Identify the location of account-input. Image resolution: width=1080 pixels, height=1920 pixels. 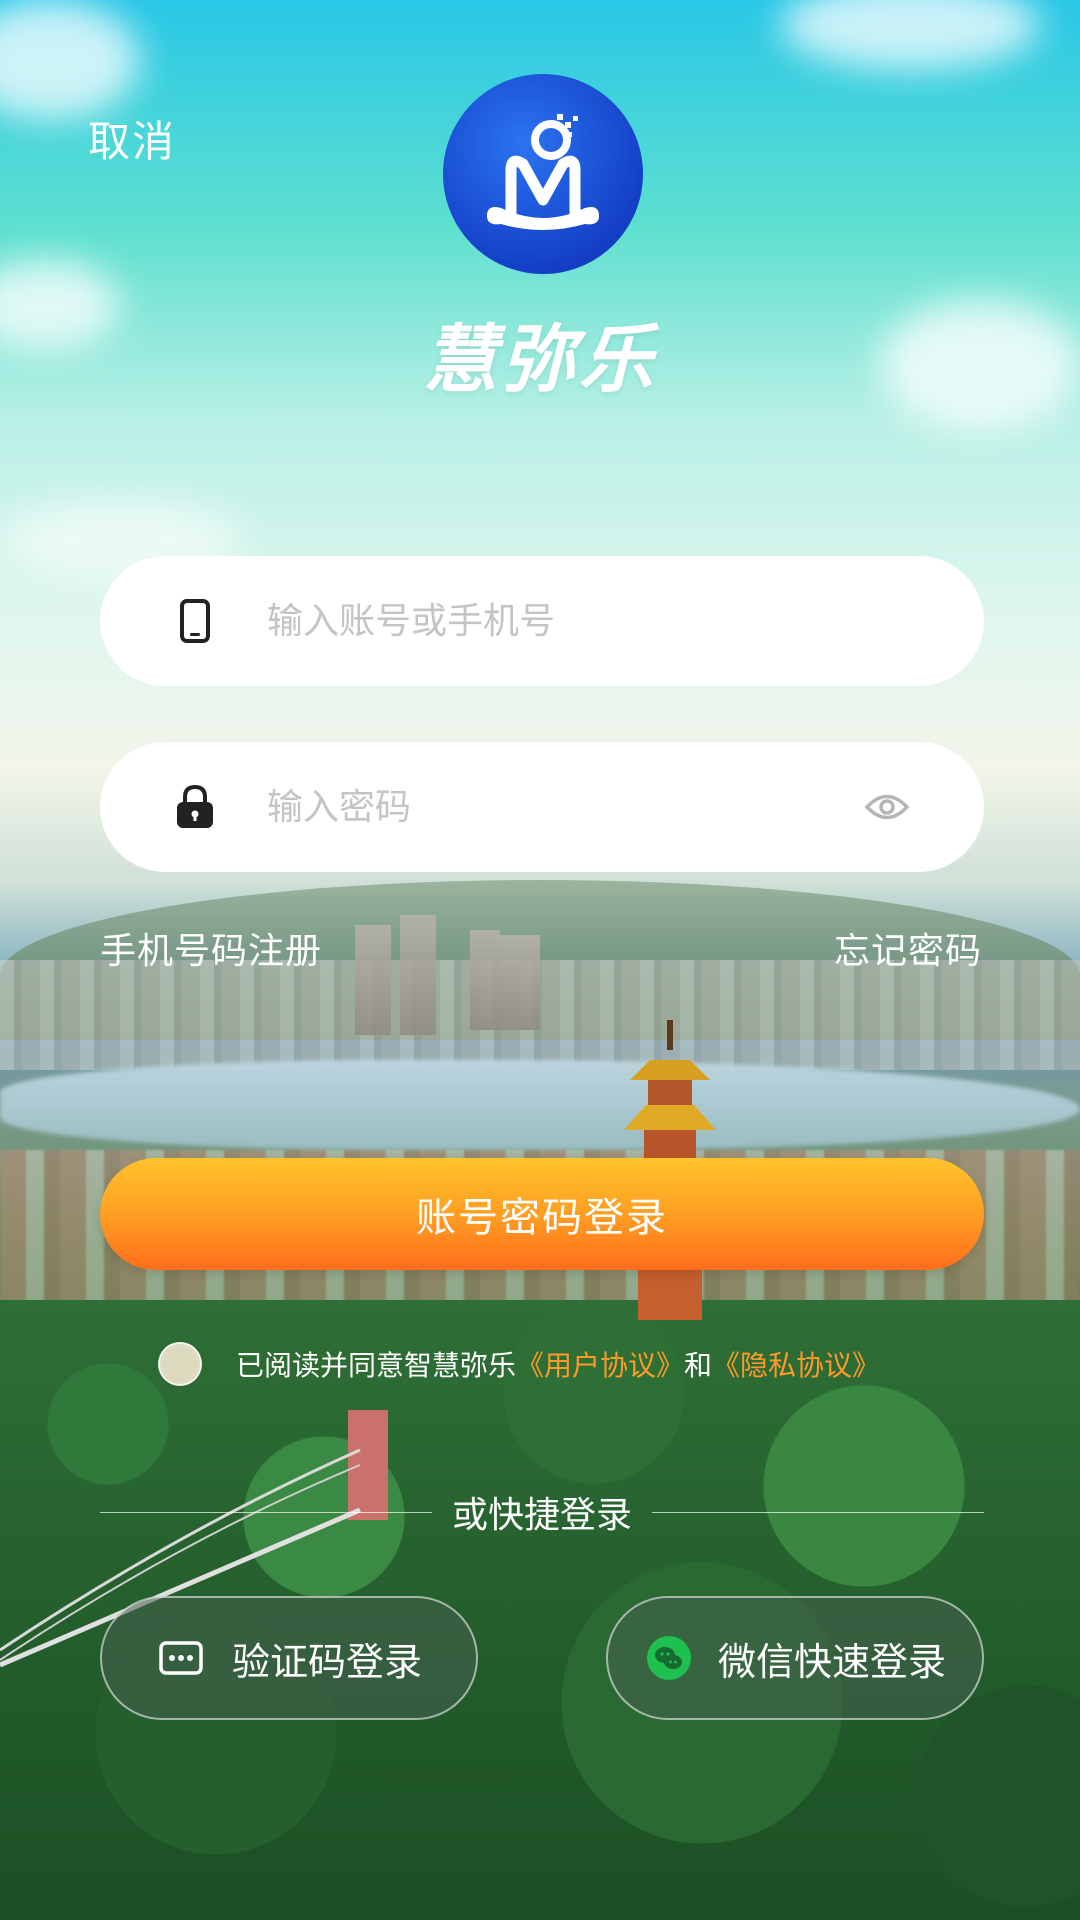
(547, 621).